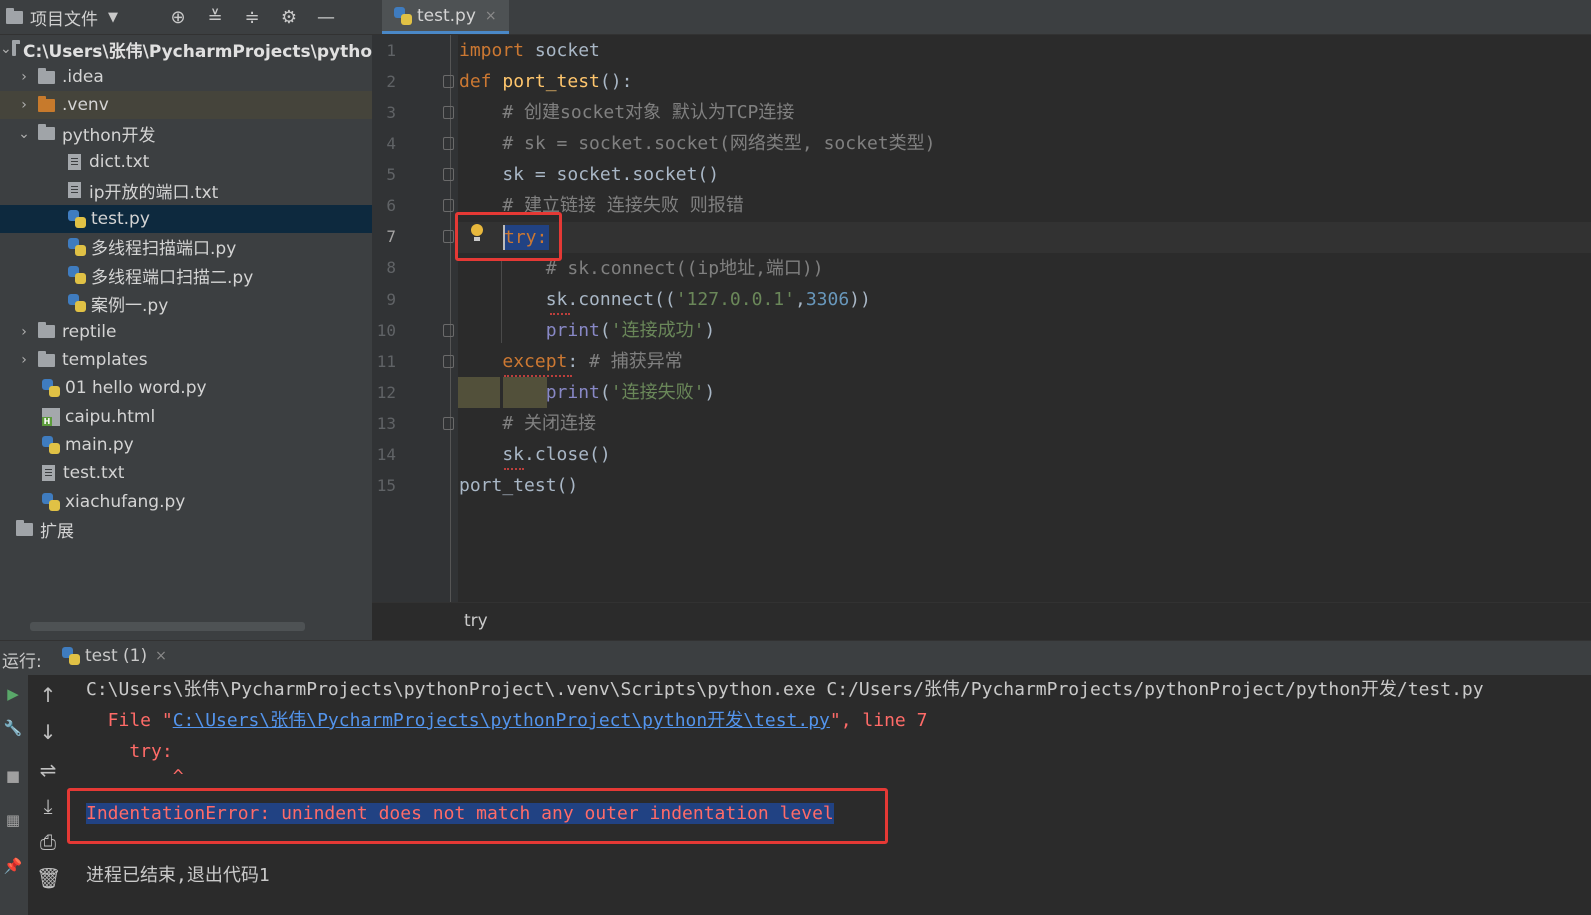  Describe the element at coordinates (113, 17) in the screenshot. I see `chevron-down-icon: ▼` at that location.